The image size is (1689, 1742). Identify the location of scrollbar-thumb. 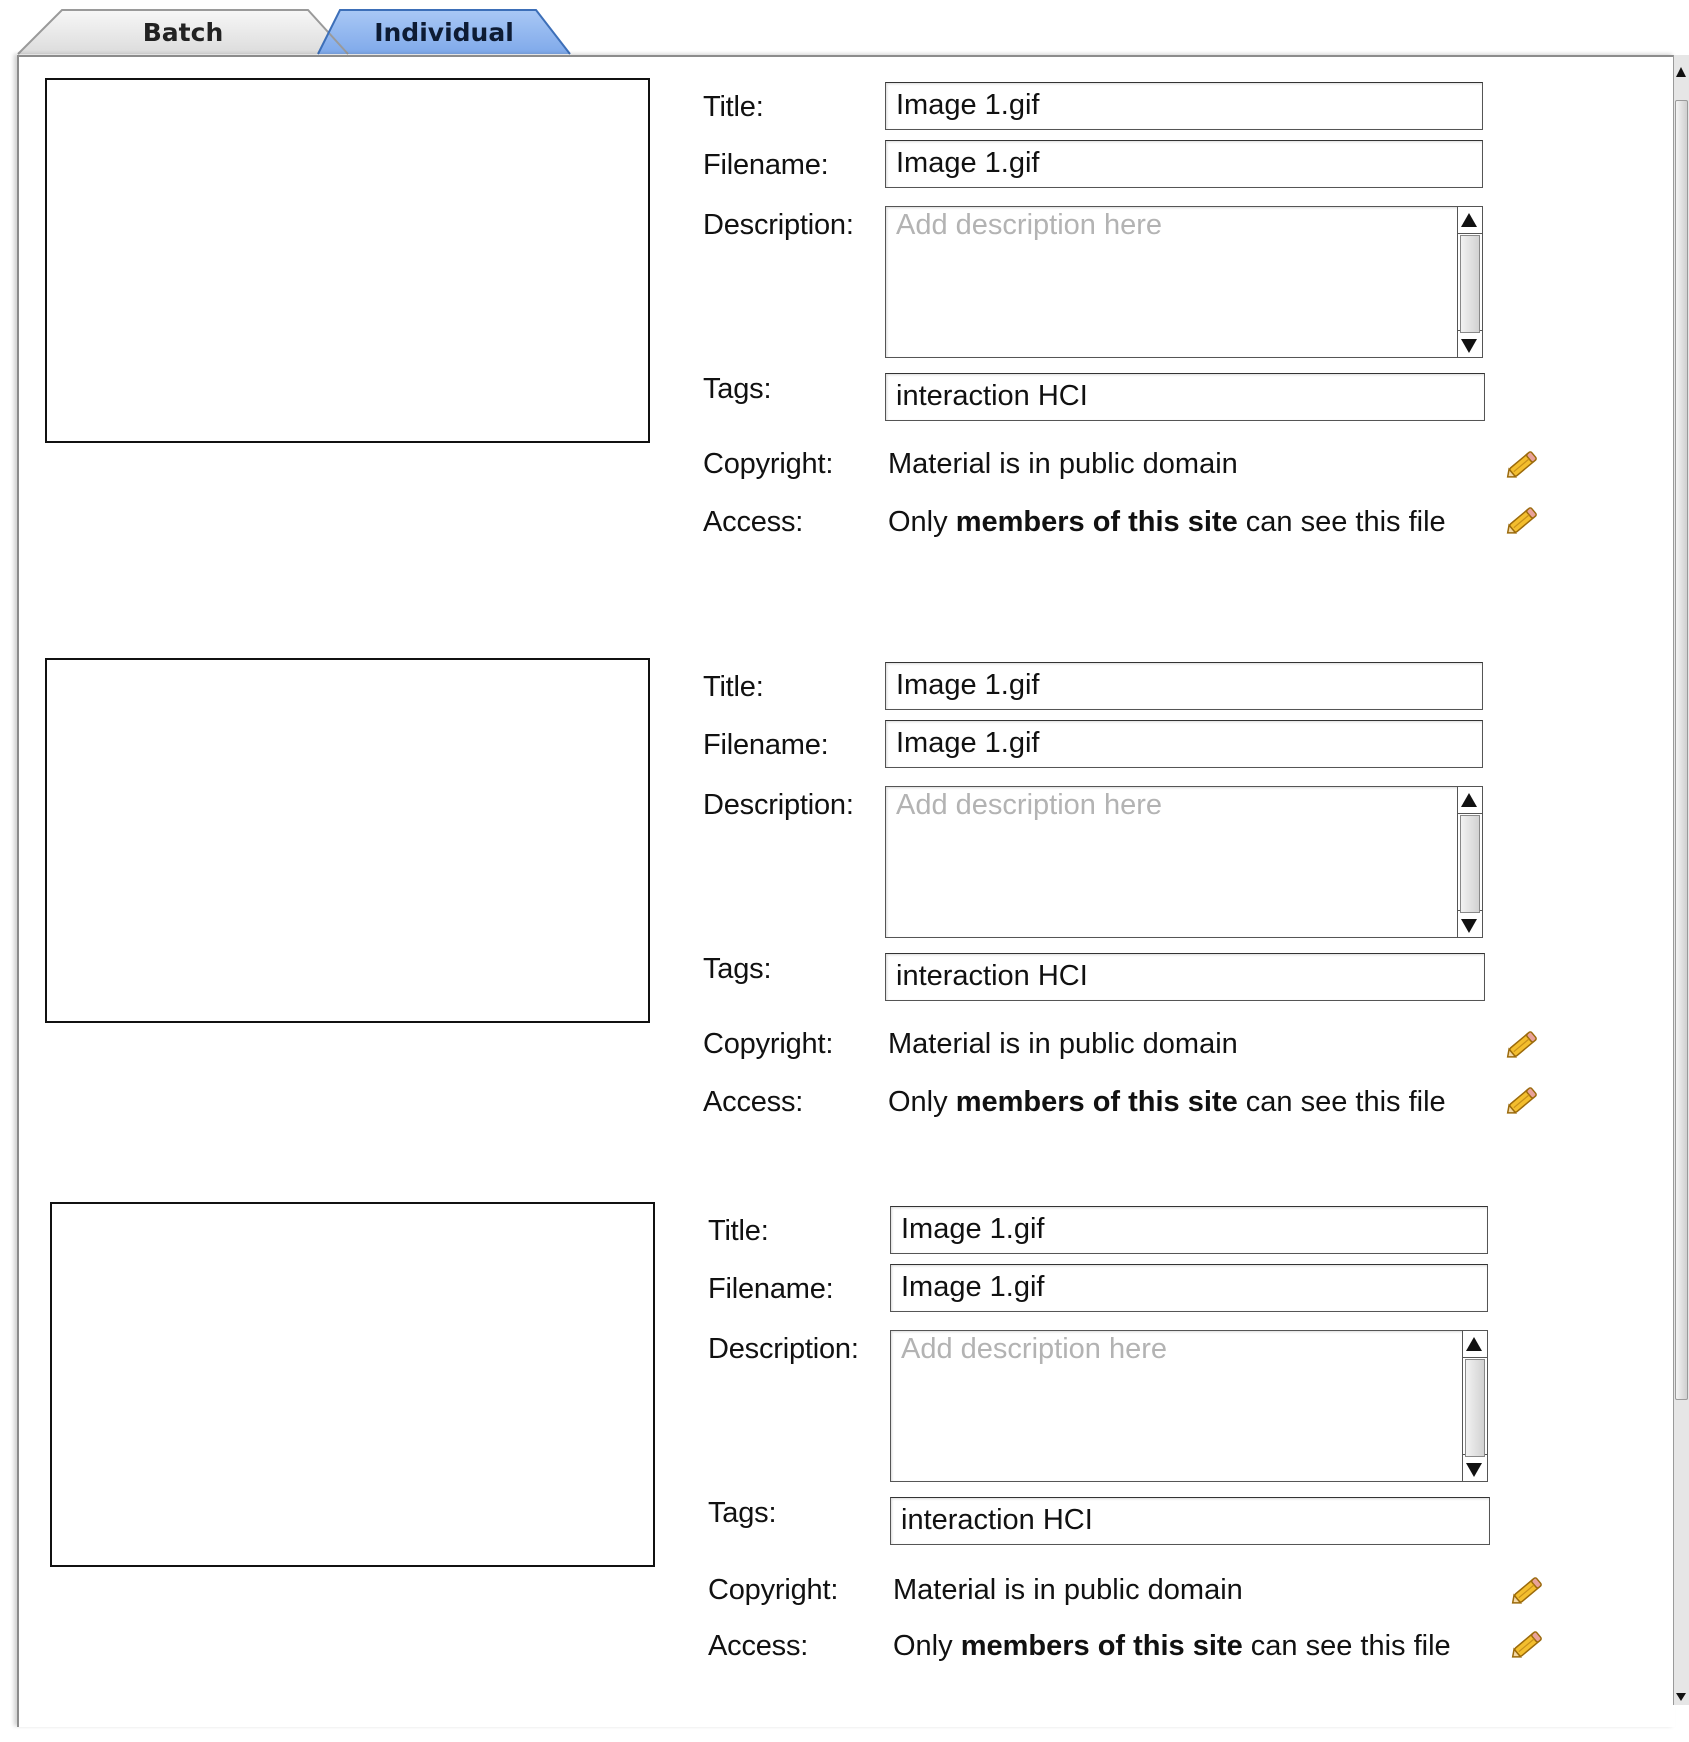
(1681, 750).